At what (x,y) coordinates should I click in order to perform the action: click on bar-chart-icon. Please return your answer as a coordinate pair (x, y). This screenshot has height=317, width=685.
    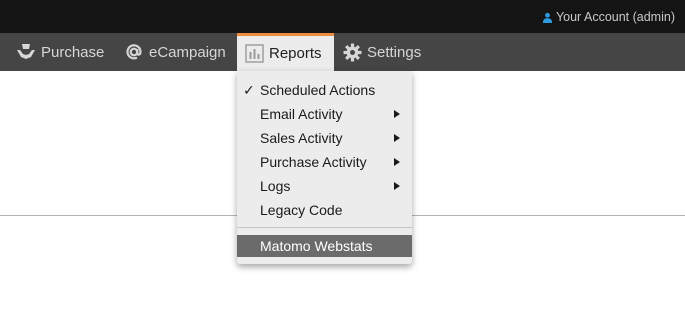
    Looking at the image, I should click on (254, 53).